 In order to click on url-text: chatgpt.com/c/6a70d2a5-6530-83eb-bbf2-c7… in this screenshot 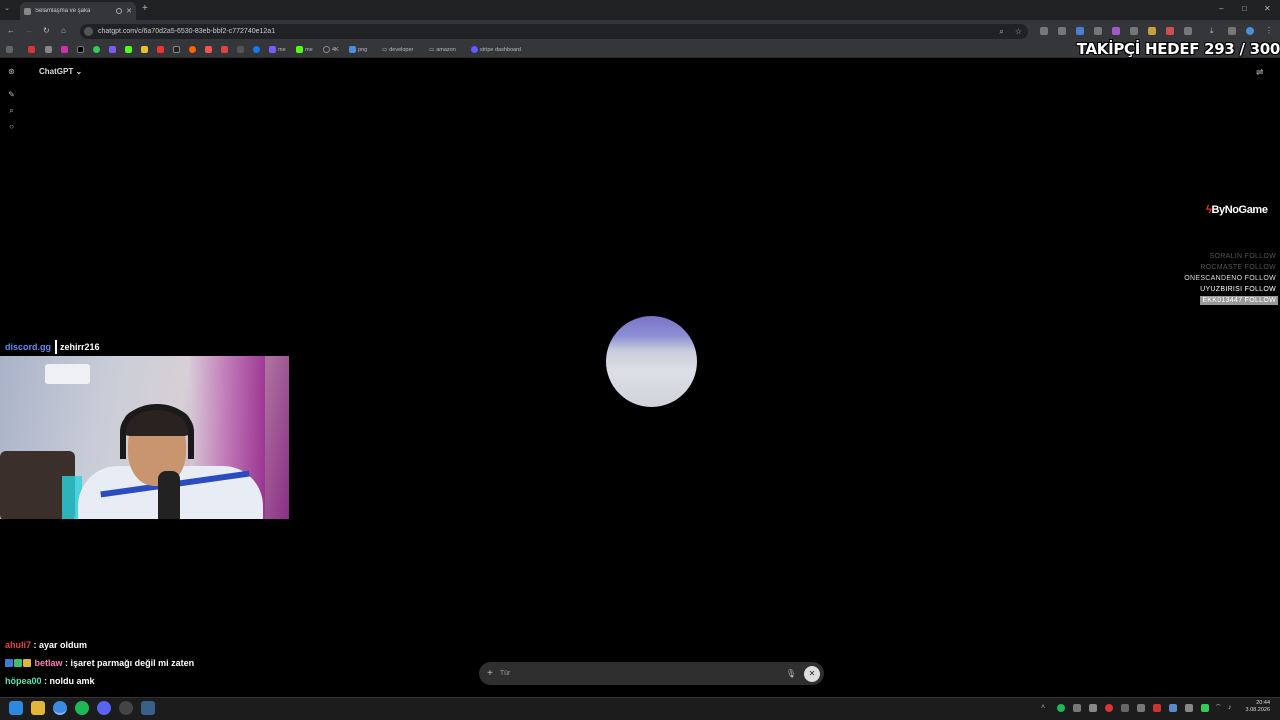, I will do `click(187, 31)`.